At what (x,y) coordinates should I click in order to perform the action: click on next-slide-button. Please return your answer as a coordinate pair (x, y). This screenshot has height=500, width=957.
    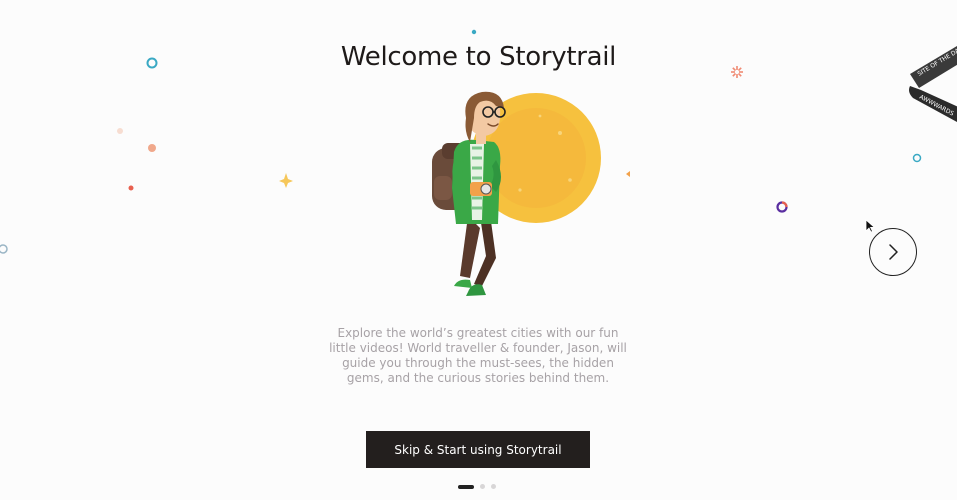
    Looking at the image, I should click on (893, 252).